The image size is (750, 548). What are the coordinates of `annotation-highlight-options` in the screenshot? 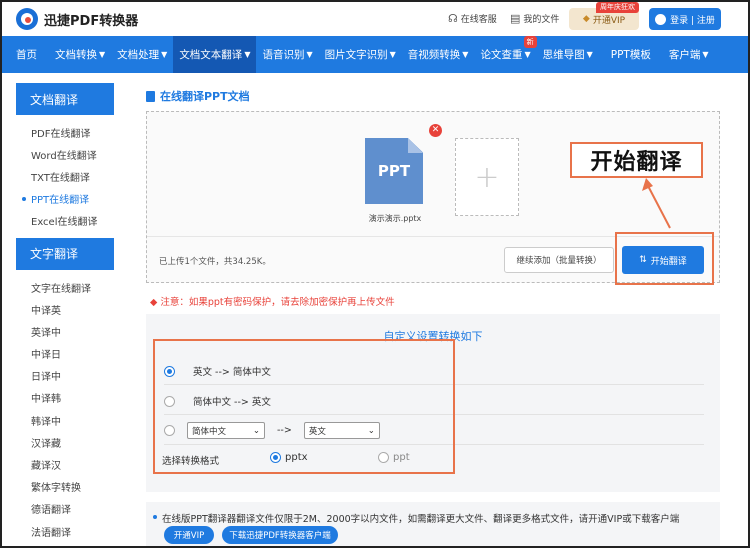 It's located at (304, 406).